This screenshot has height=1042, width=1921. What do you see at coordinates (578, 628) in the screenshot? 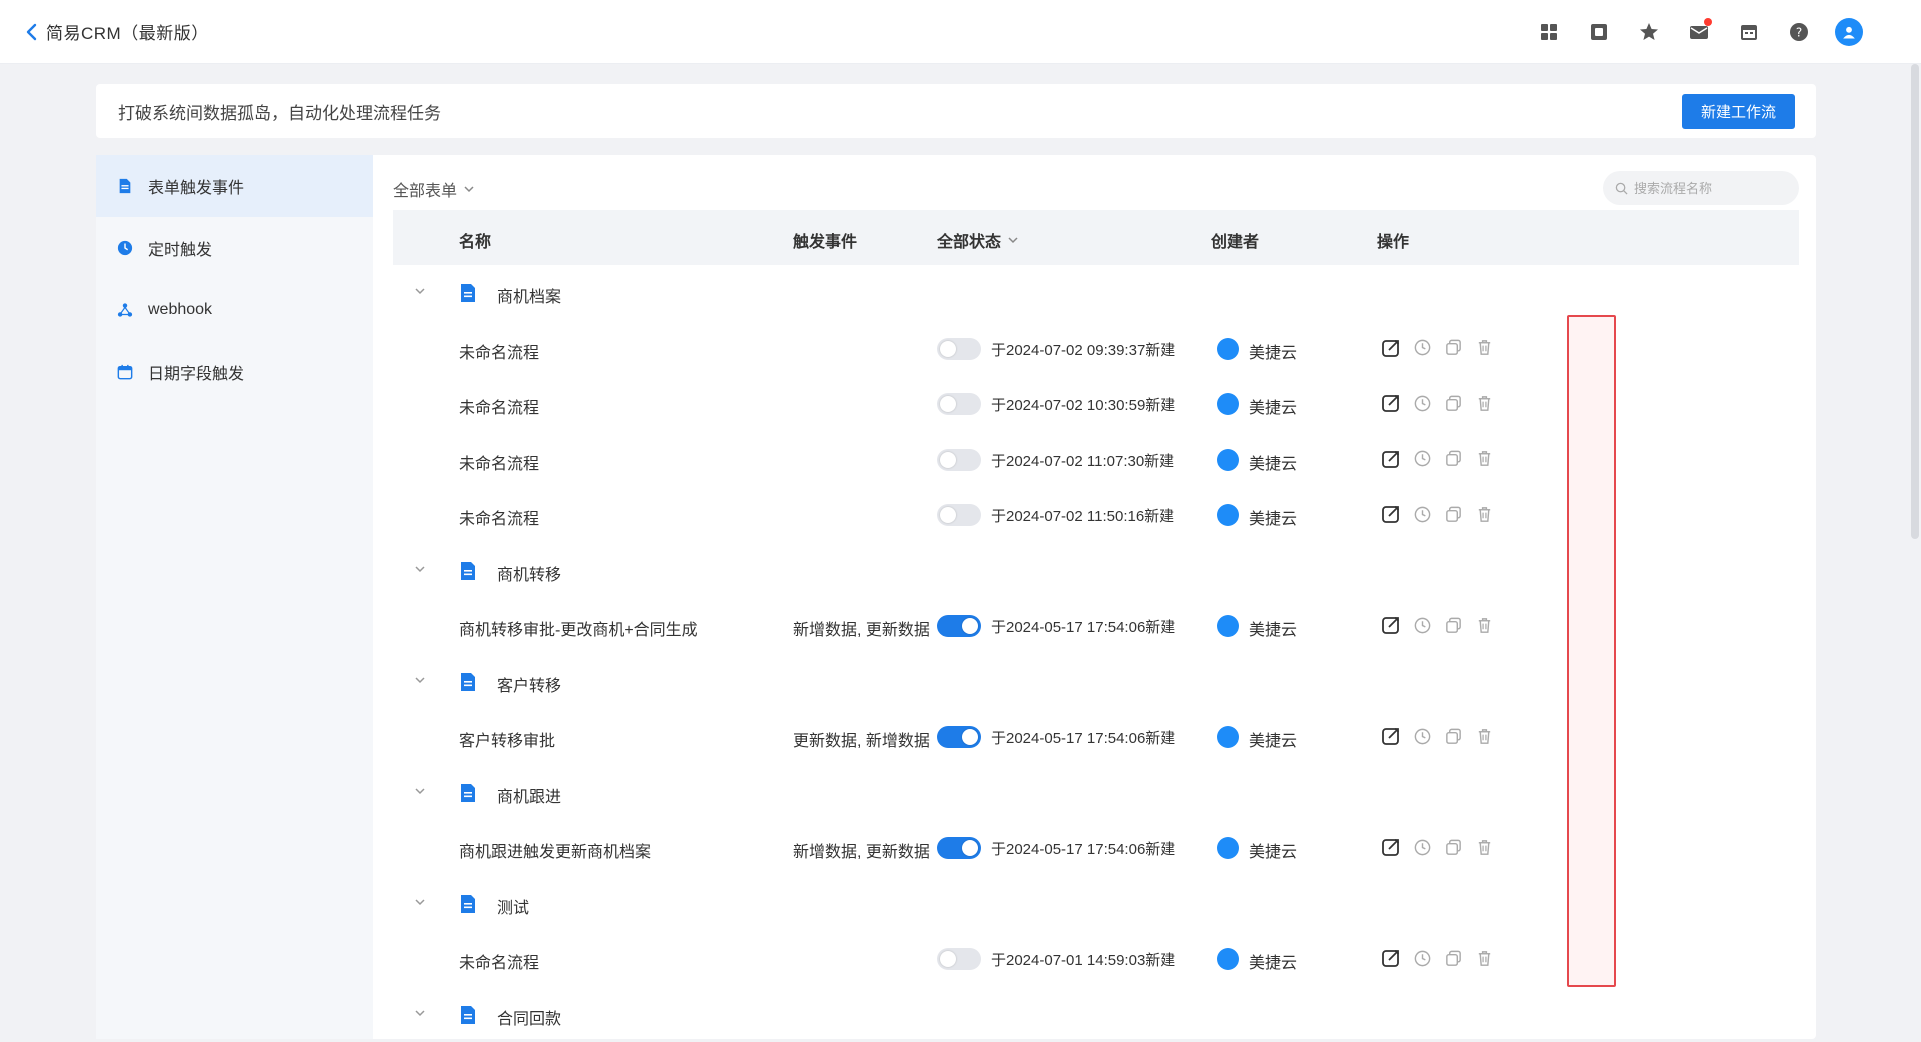
I see `workflow-name: 商机转移审批-更改商机+合同生成` at bounding box center [578, 628].